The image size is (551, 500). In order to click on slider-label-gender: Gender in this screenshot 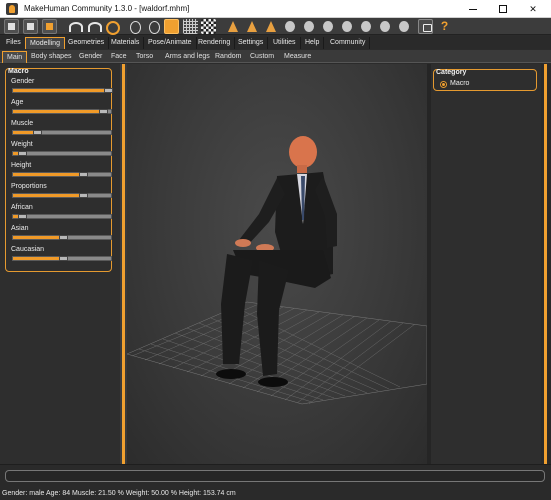, I will do `click(23, 81)`.